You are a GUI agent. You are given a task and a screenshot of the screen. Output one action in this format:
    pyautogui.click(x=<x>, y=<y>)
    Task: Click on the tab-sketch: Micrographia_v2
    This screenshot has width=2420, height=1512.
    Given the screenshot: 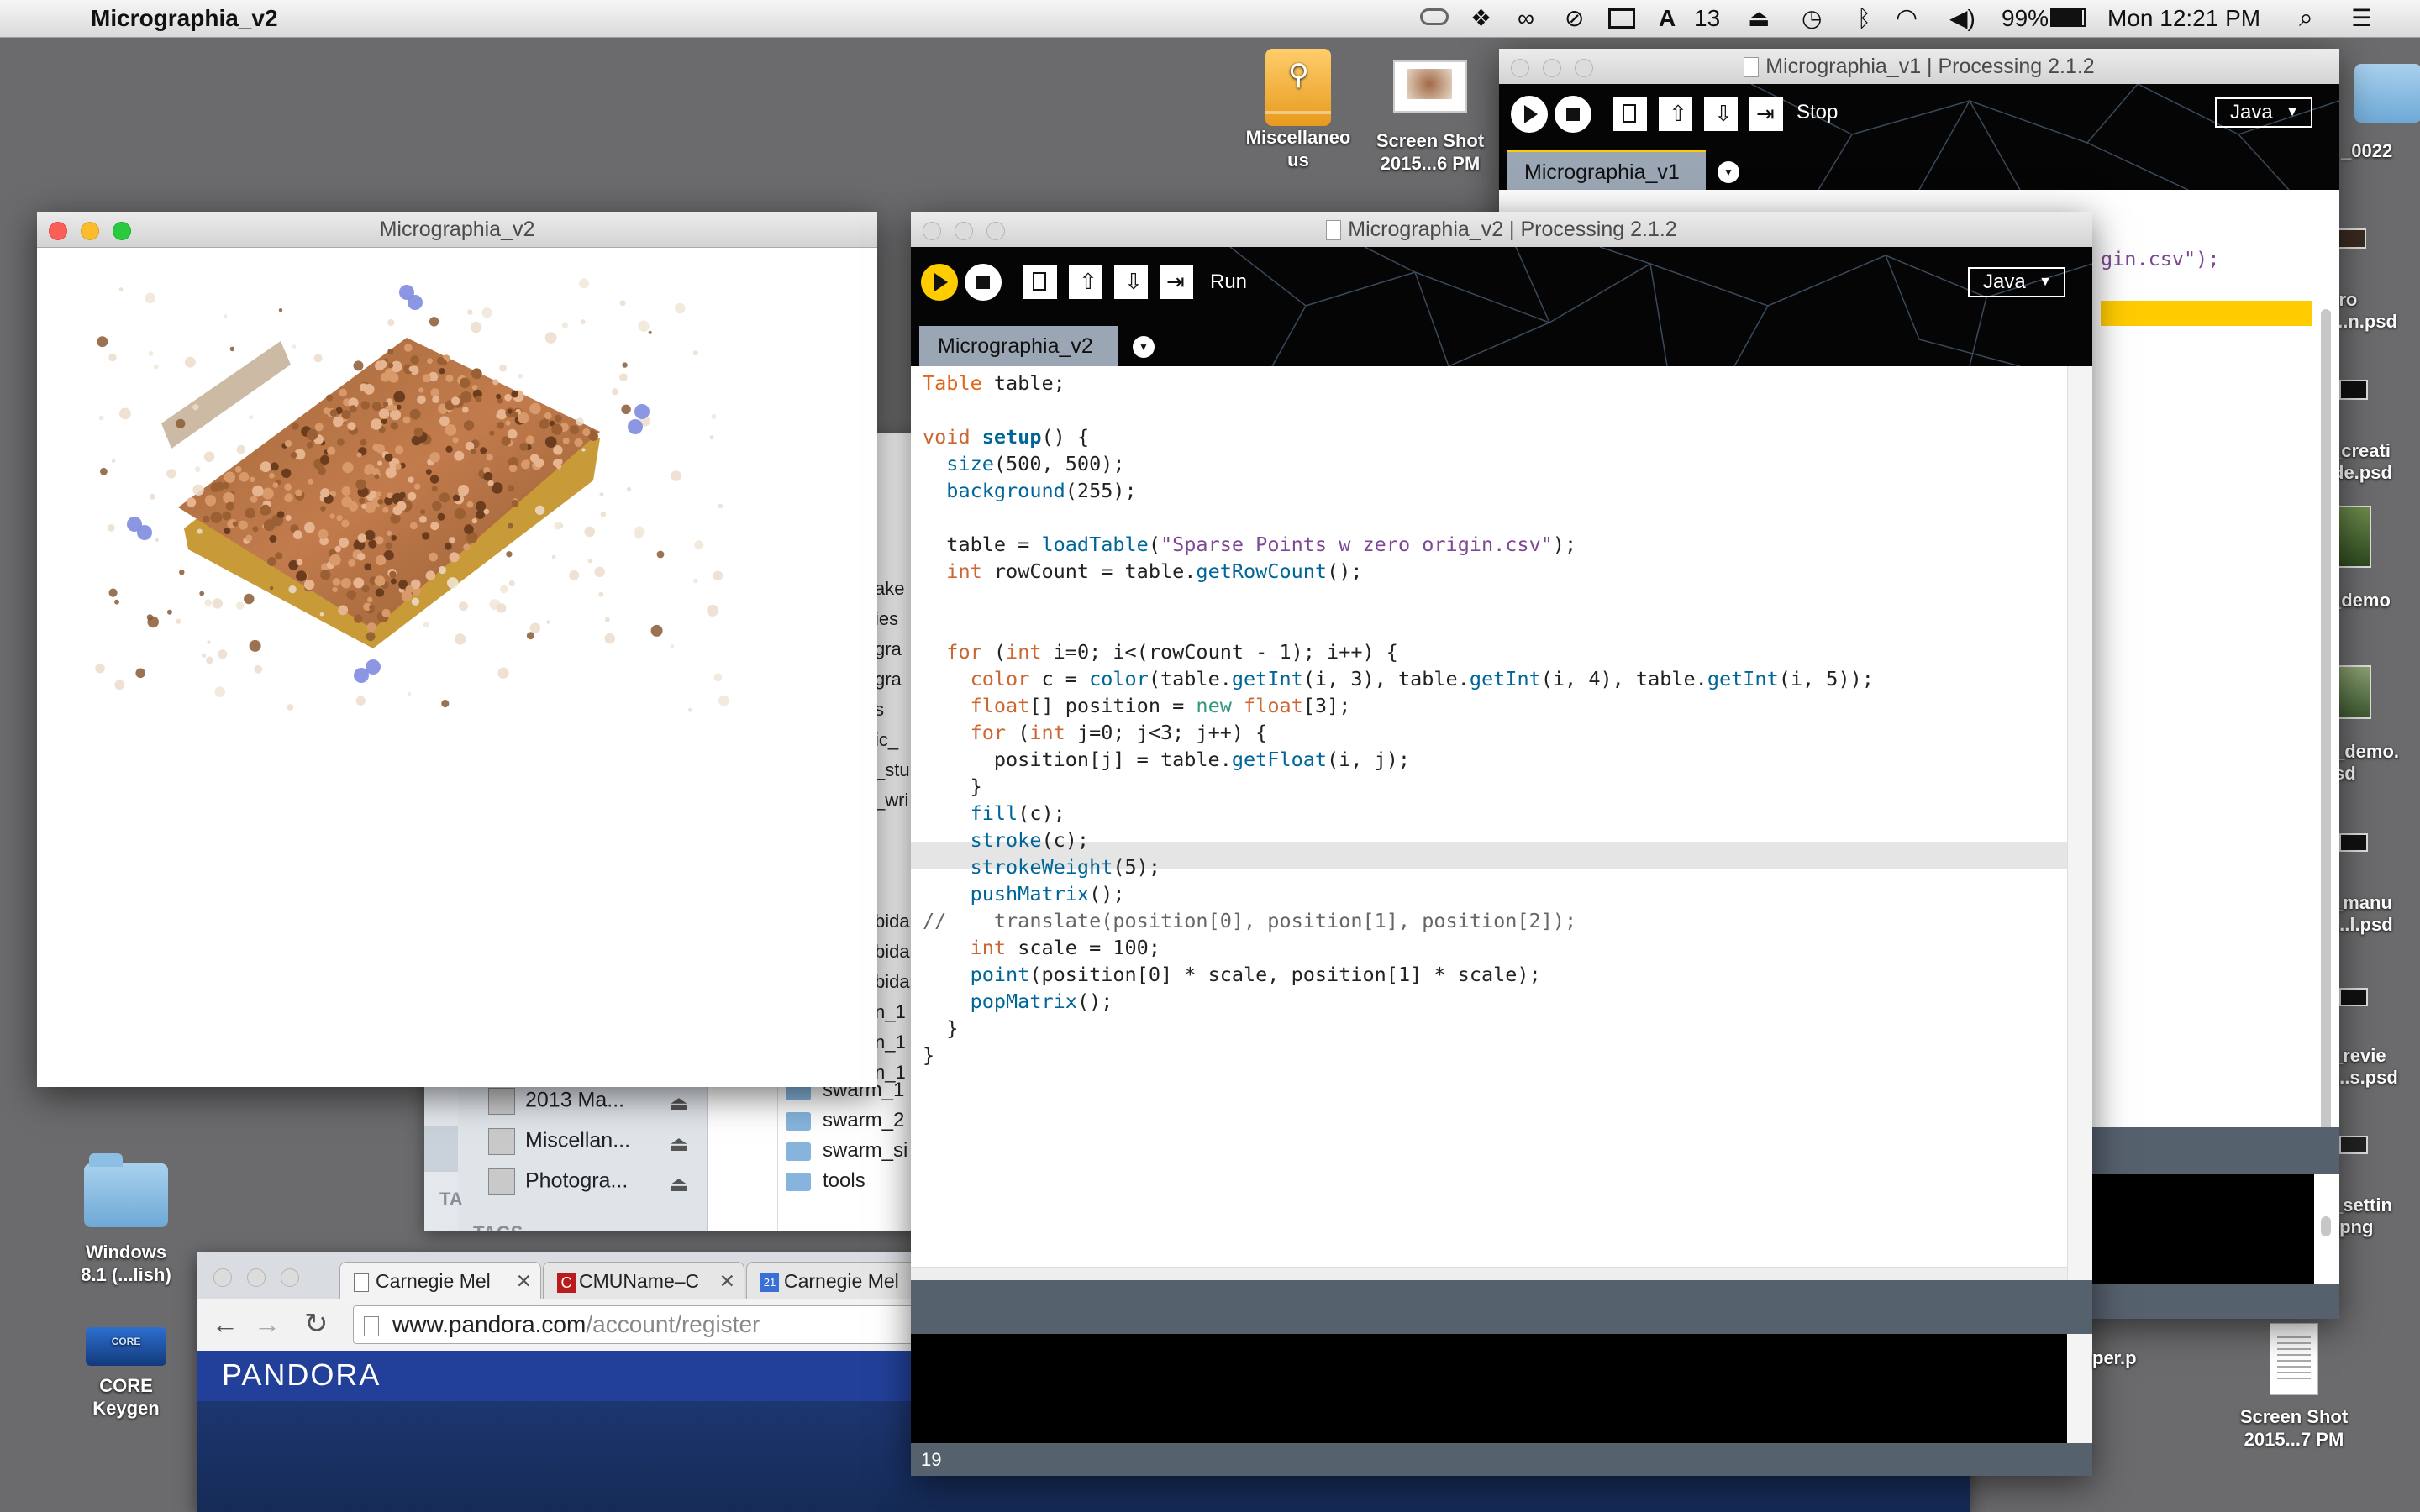 What is the action you would take?
    pyautogui.click(x=1019, y=346)
    